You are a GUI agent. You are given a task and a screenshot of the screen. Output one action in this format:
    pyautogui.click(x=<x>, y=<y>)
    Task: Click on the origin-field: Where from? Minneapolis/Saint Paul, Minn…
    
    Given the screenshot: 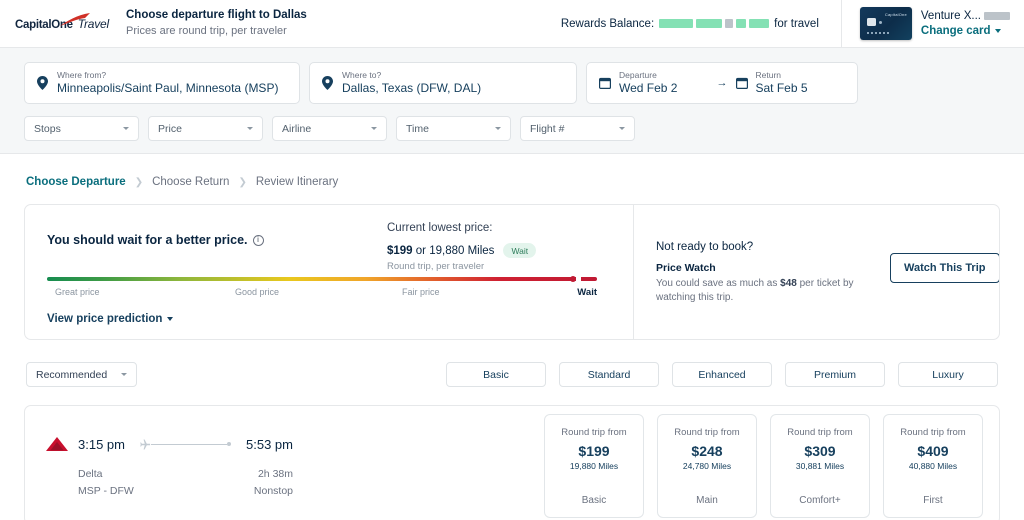 What is the action you would take?
    pyautogui.click(x=162, y=83)
    